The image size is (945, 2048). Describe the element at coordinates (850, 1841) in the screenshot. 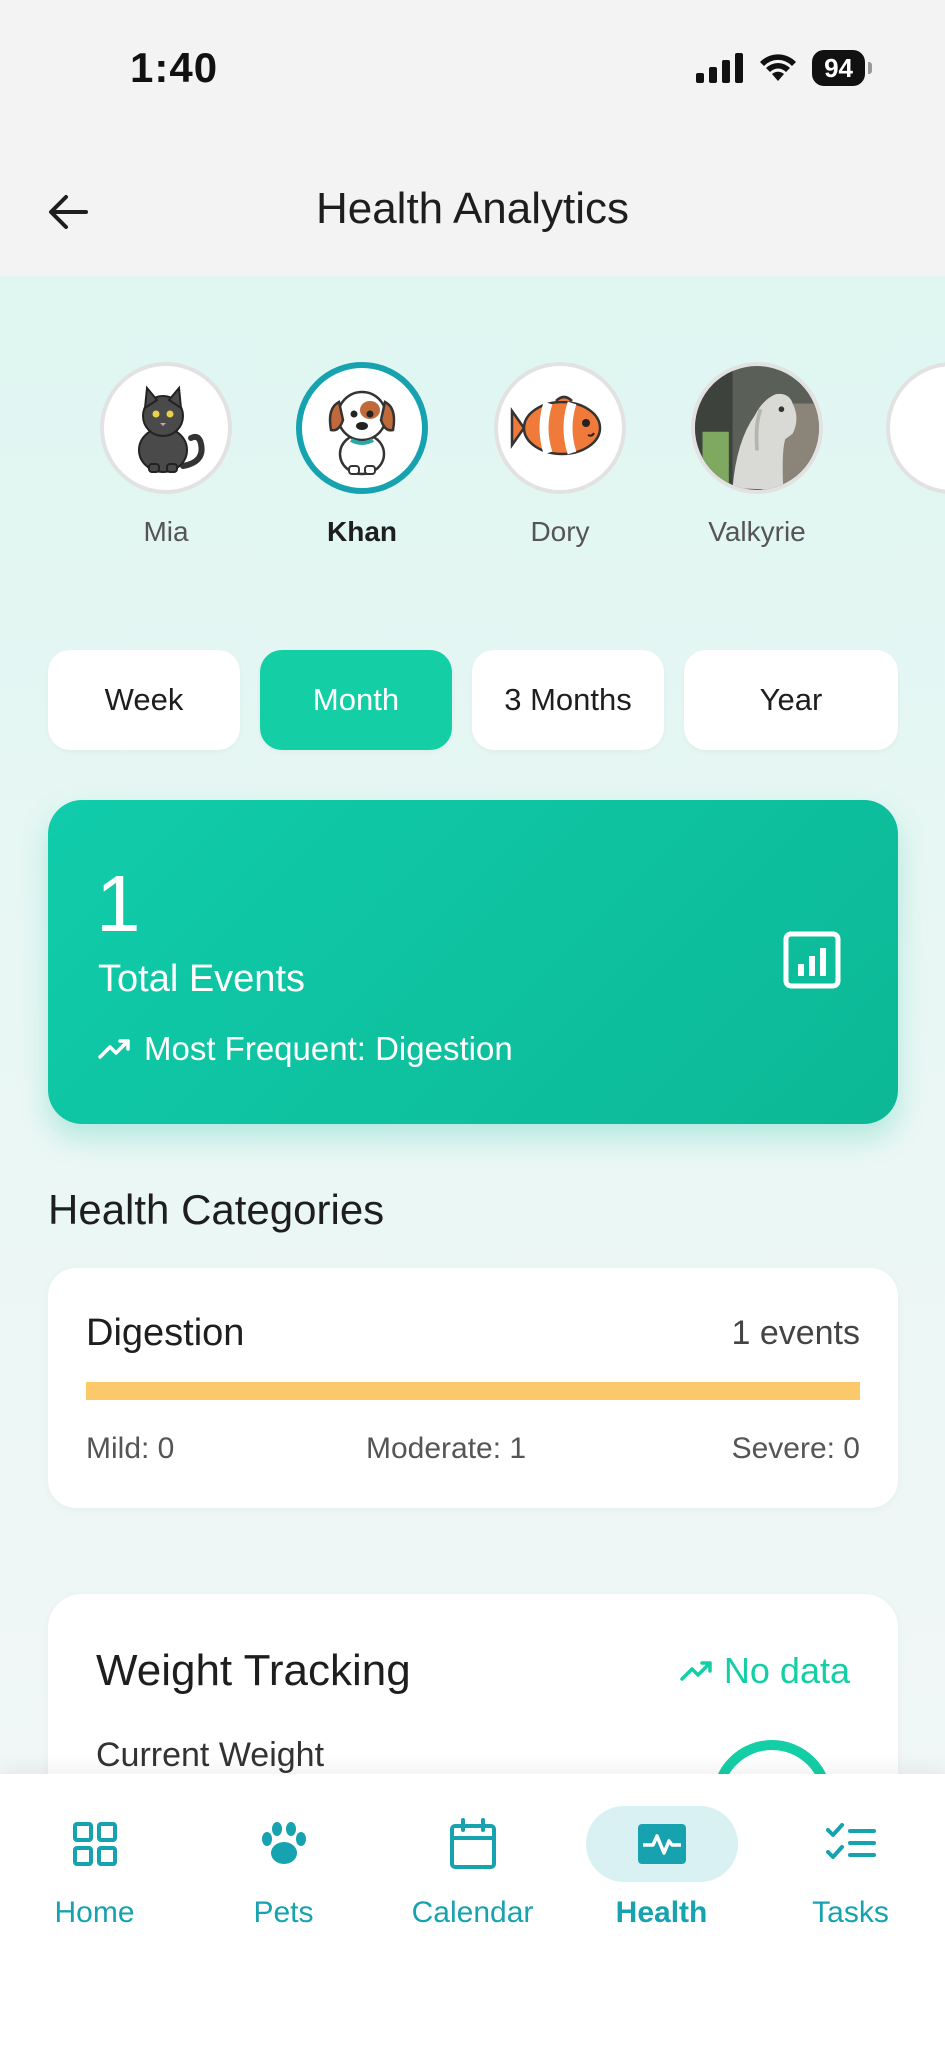

I see `checklist-icon` at that location.